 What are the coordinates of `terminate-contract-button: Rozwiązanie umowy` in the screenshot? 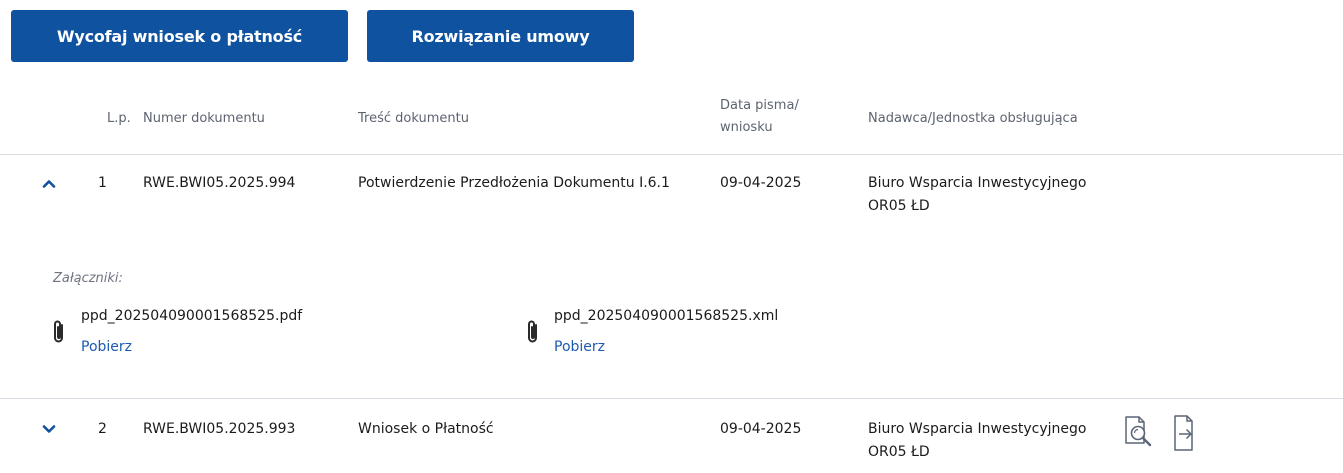 It's located at (500, 36).